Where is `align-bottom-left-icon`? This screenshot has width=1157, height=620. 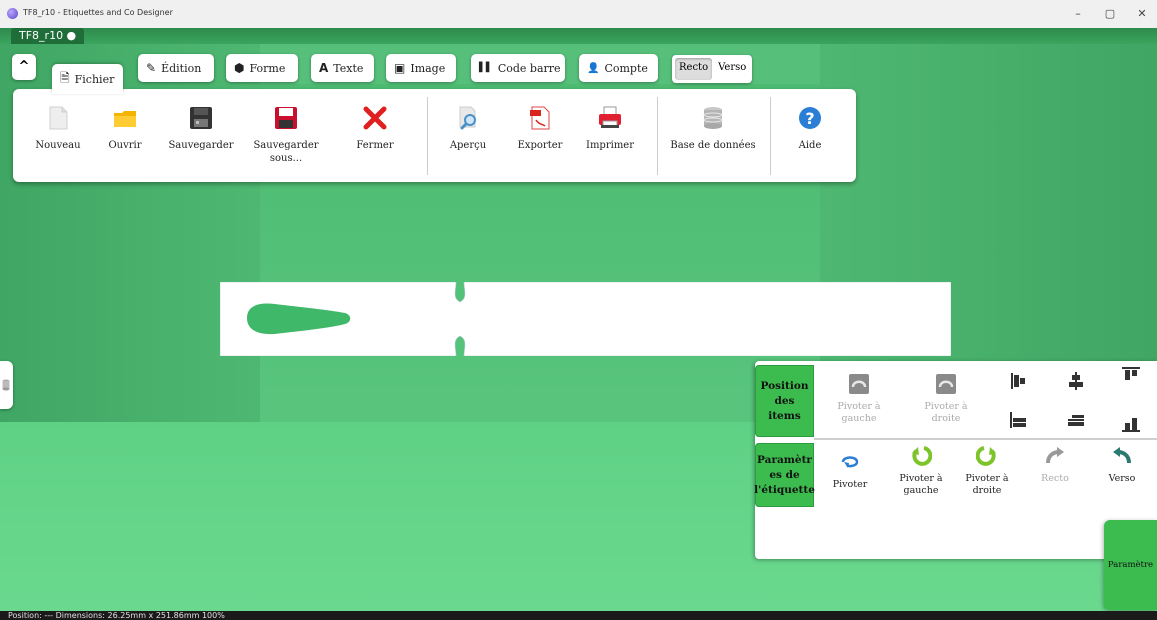
align-bottom-left-icon is located at coordinates (1018, 420).